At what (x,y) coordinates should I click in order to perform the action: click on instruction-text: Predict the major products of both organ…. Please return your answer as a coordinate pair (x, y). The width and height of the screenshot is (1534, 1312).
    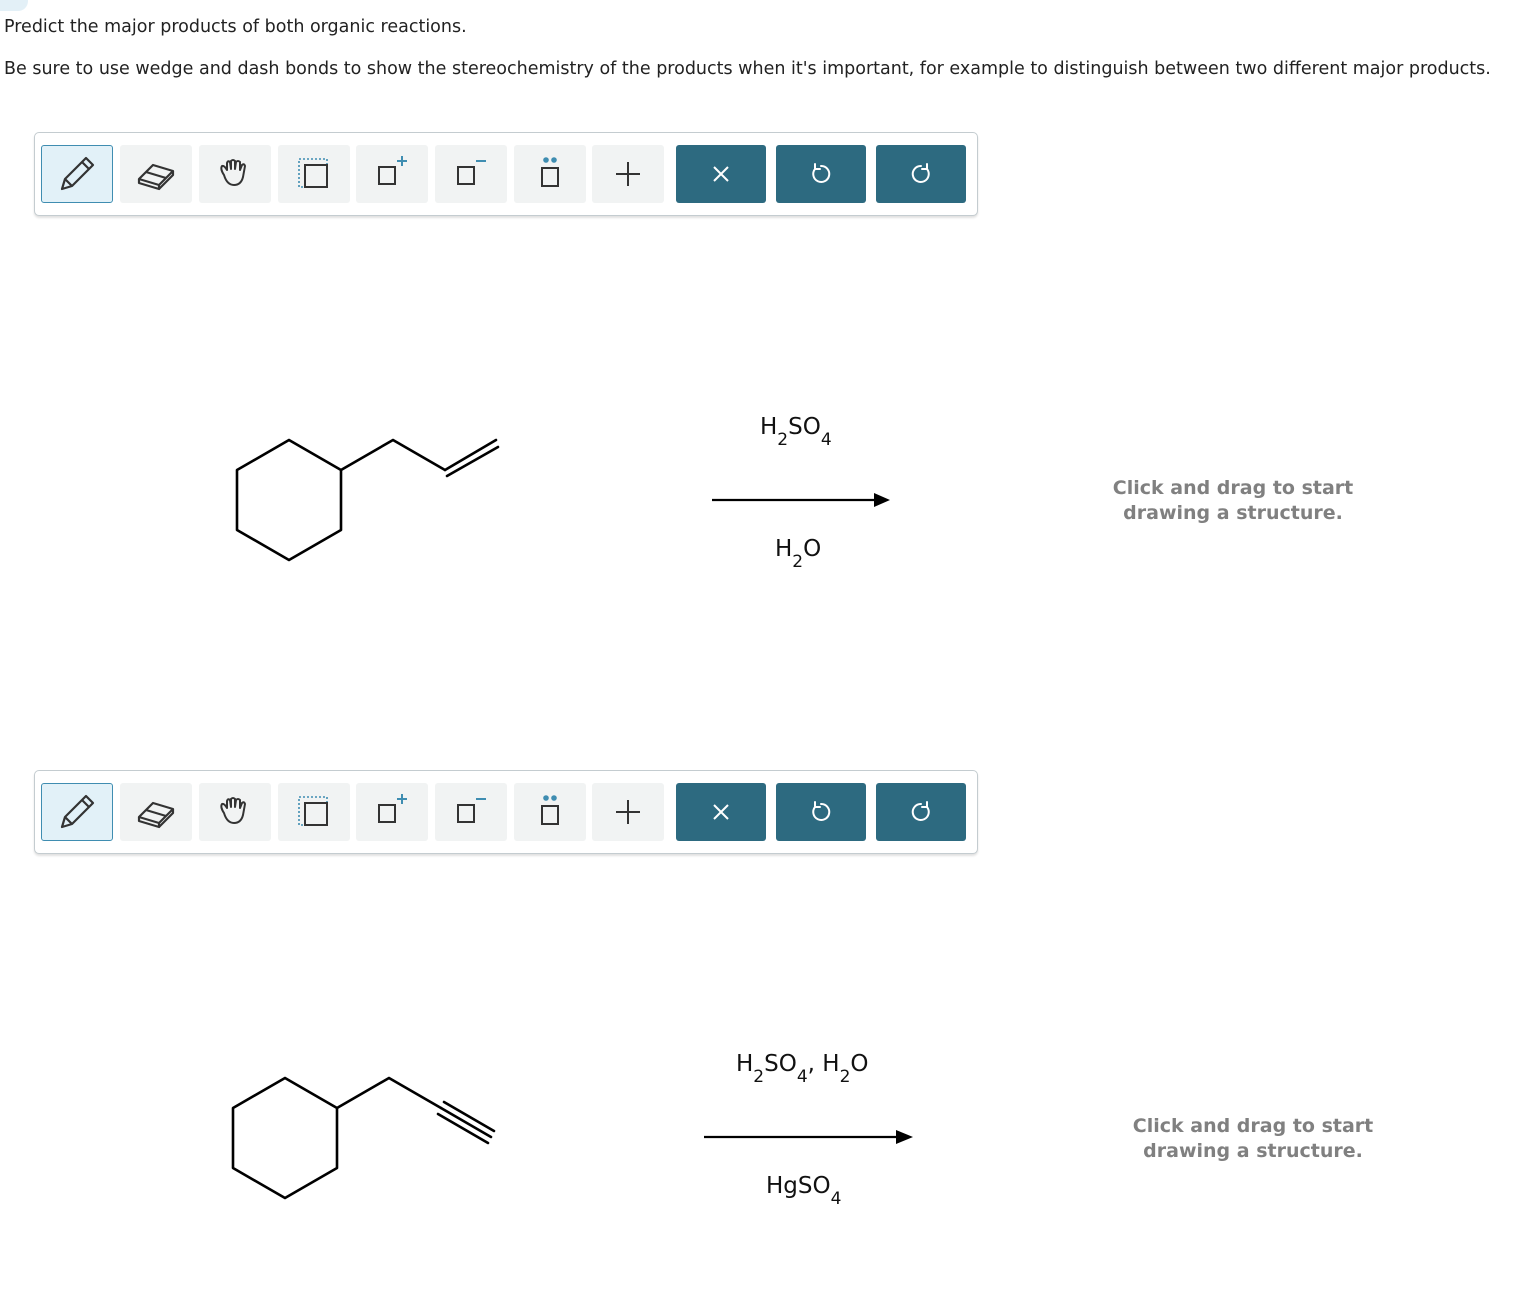
    Looking at the image, I should click on (235, 27).